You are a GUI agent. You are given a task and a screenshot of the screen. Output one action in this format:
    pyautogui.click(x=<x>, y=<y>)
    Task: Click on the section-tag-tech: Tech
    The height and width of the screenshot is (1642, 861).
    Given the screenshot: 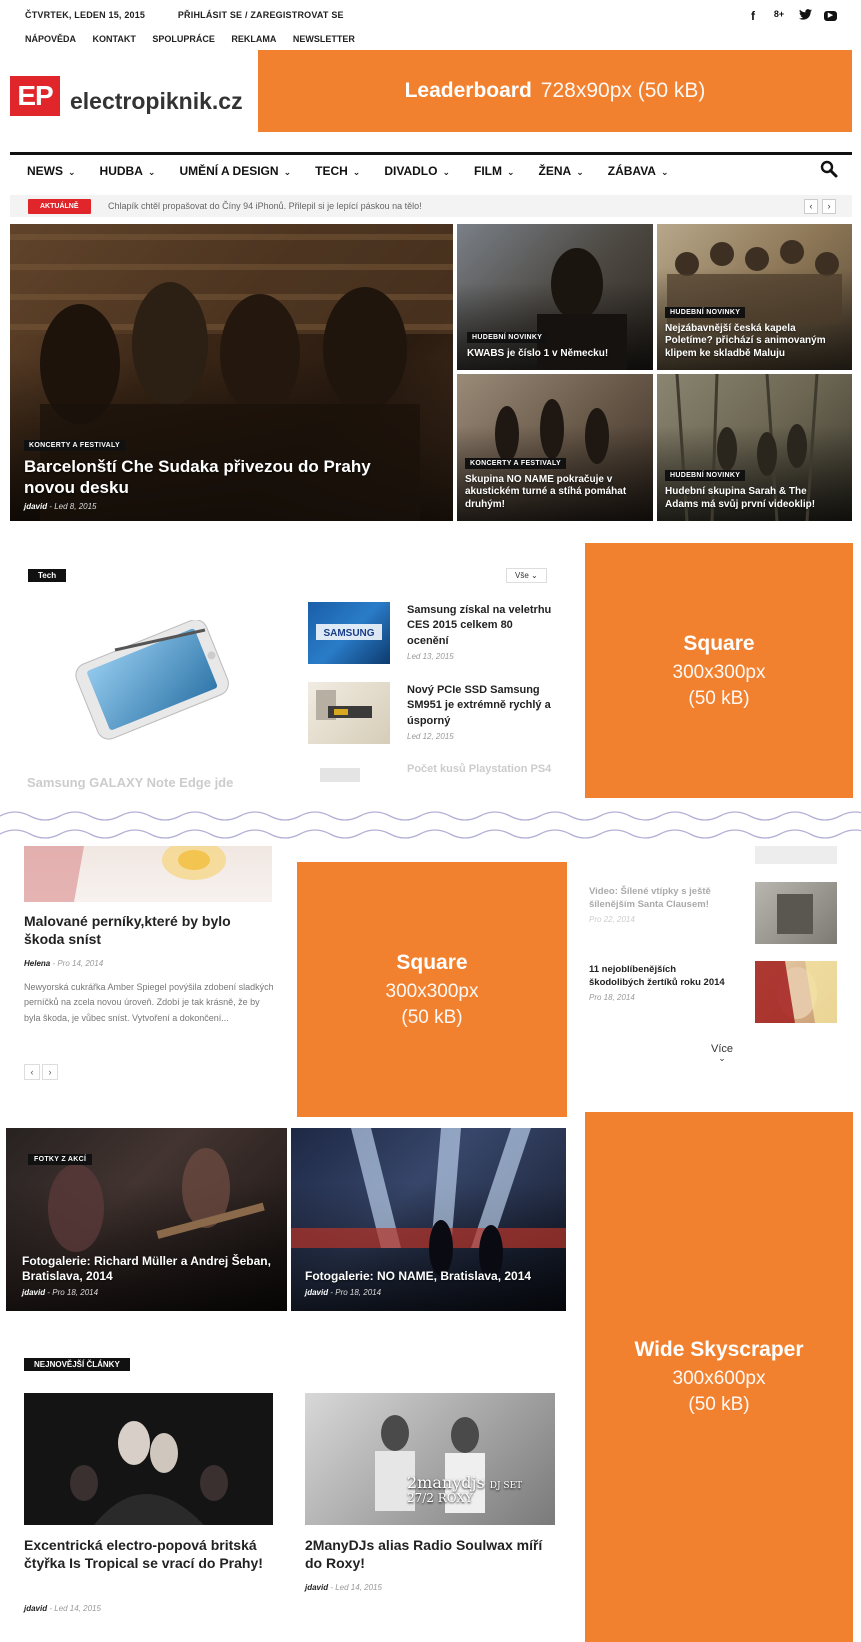 What is the action you would take?
    pyautogui.click(x=47, y=575)
    